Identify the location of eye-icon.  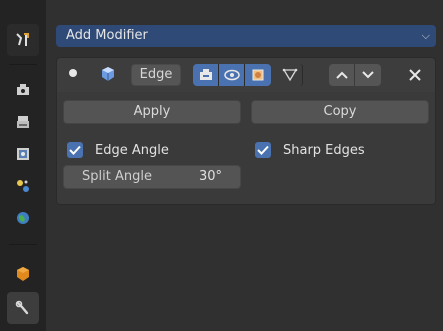
(231, 75).